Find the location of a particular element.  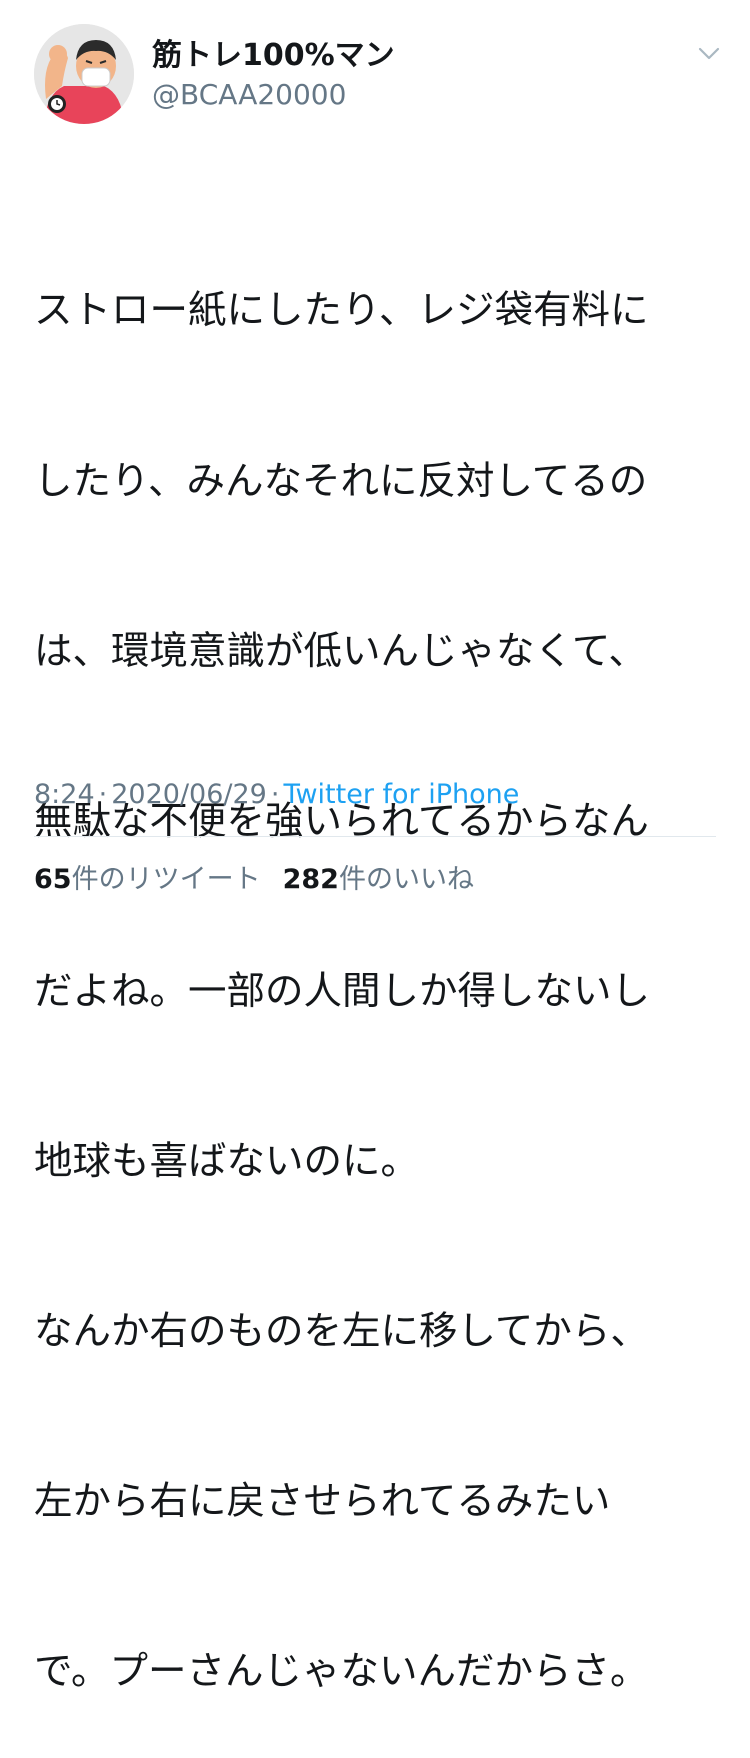

retweet-label: 件のリツイート is located at coordinates (166, 879).